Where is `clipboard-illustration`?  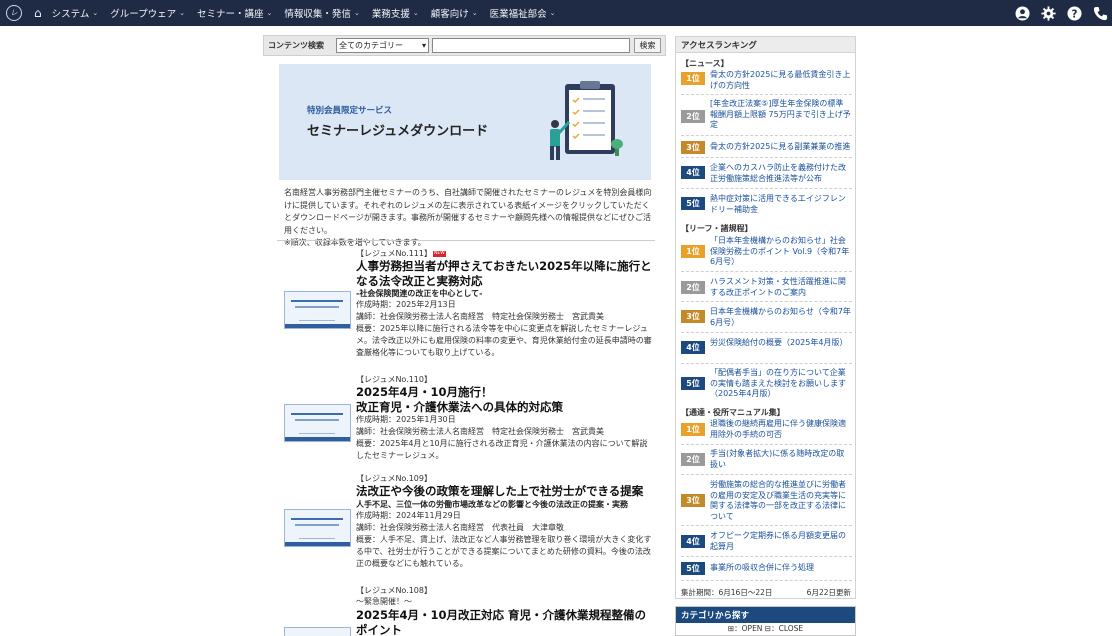 clipboard-illustration is located at coordinates (586, 120).